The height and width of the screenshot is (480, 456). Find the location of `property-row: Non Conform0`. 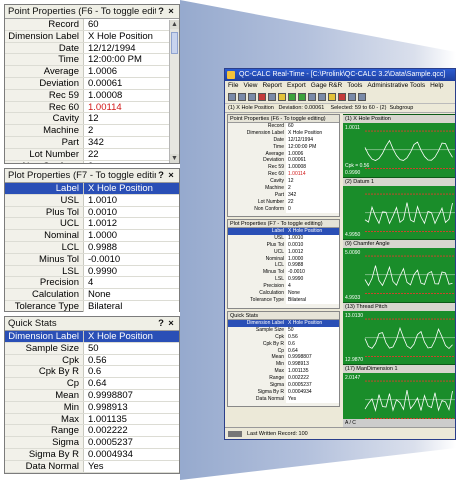

property-row: Non Conform0 is located at coordinates (283, 209).